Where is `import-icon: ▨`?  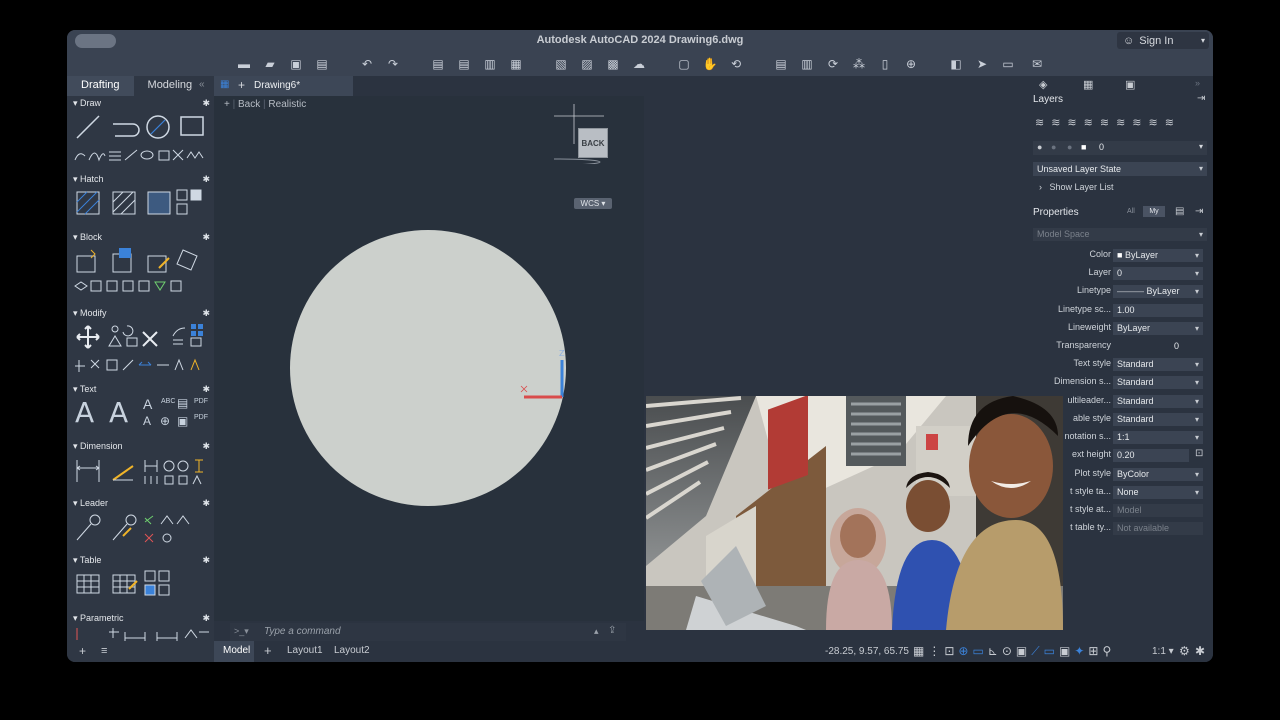 import-icon: ▨ is located at coordinates (587, 64).